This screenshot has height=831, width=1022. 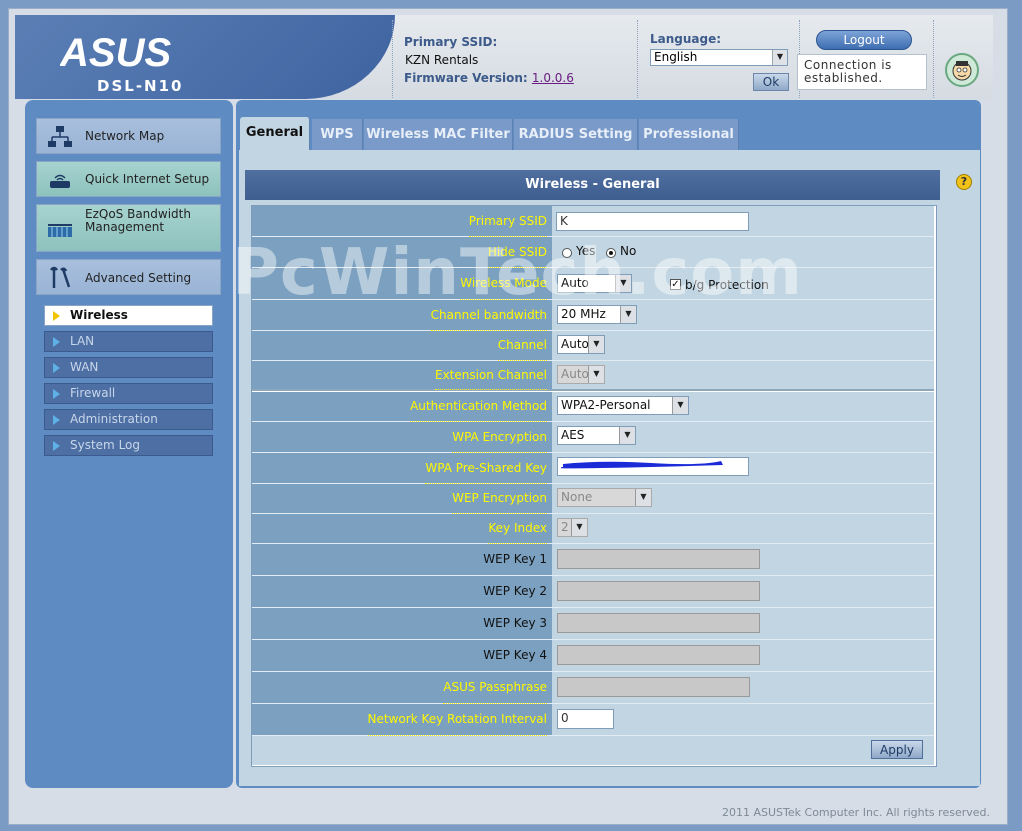 What do you see at coordinates (576, 134) in the screenshot?
I see `tab-radius-setting: RADIUS Setting` at bounding box center [576, 134].